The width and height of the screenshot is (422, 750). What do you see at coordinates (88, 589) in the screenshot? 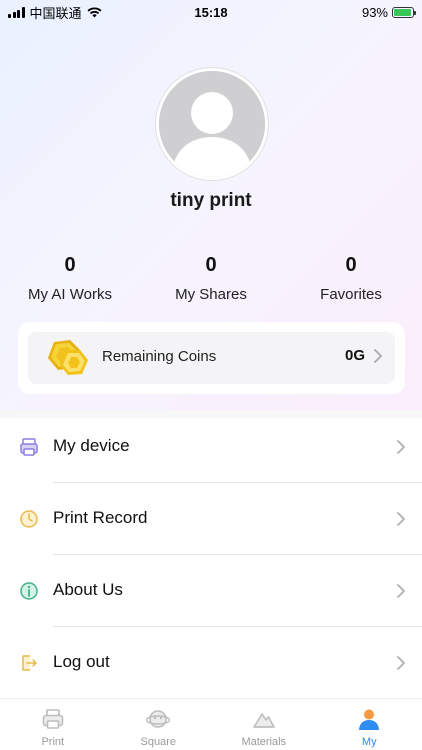
I see `menu-label: About Us` at bounding box center [88, 589].